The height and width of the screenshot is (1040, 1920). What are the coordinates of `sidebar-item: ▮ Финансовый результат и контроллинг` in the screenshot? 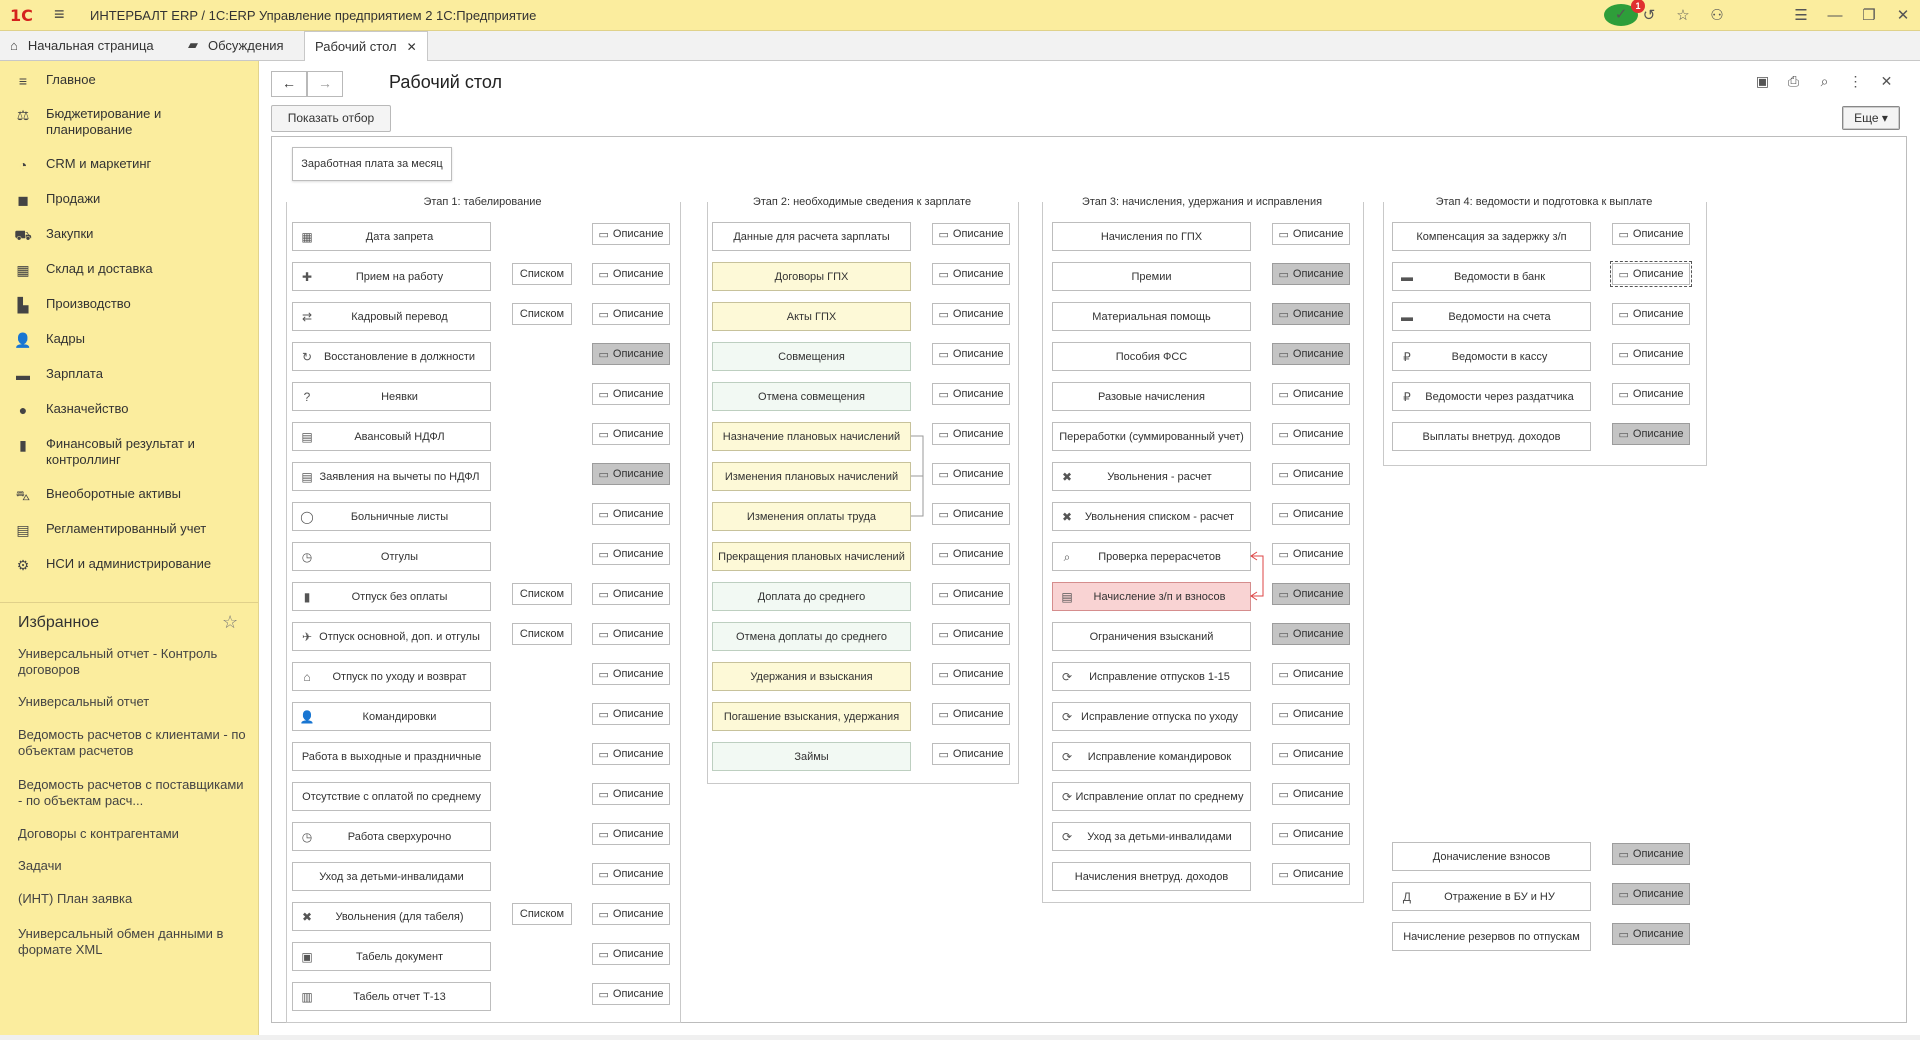 It's located at (129, 452).